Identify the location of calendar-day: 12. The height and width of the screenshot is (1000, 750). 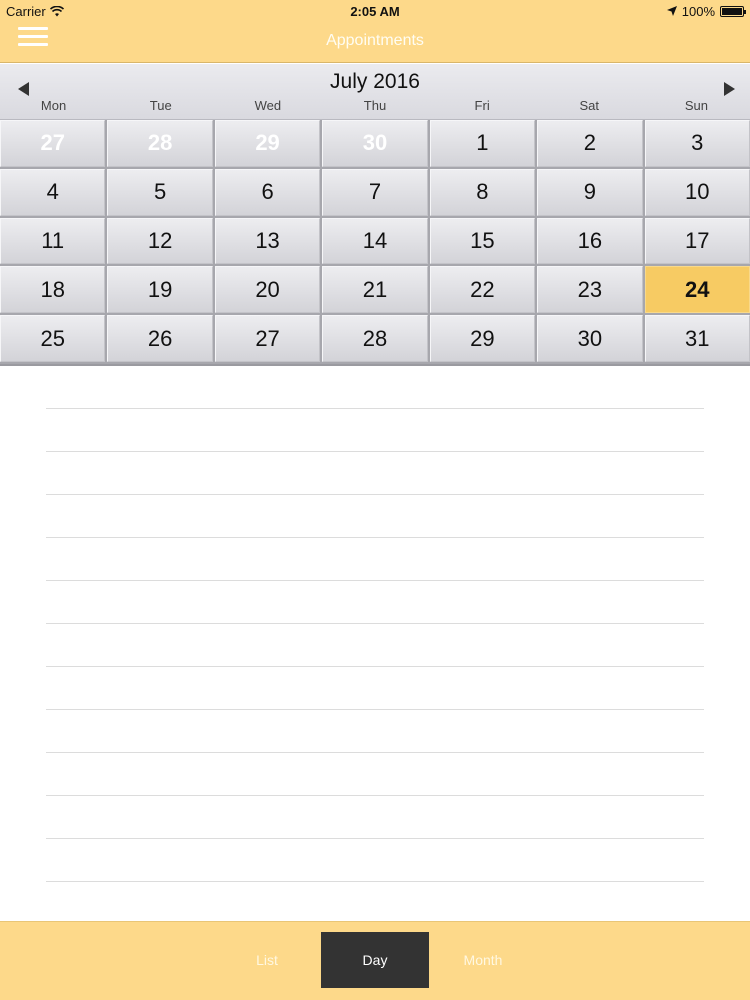
(160, 241).